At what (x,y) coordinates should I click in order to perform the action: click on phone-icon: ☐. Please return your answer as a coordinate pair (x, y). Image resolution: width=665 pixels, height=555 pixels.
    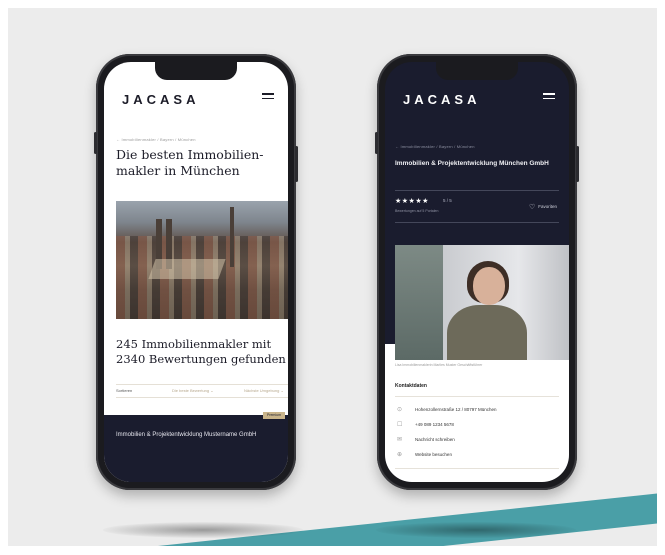
    Looking at the image, I should click on (400, 425).